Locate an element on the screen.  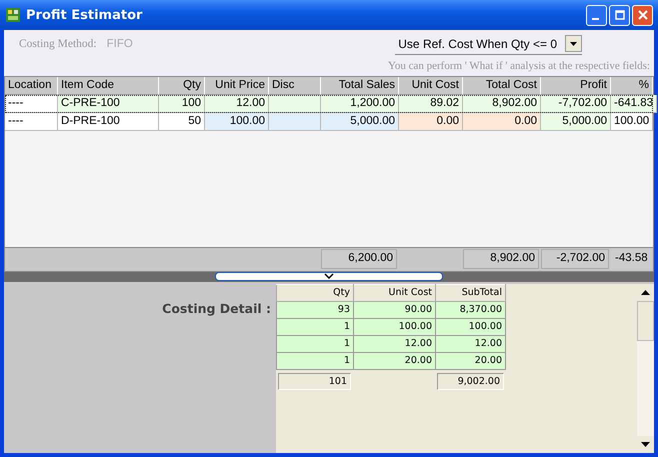
column-header: % is located at coordinates (632, 86).